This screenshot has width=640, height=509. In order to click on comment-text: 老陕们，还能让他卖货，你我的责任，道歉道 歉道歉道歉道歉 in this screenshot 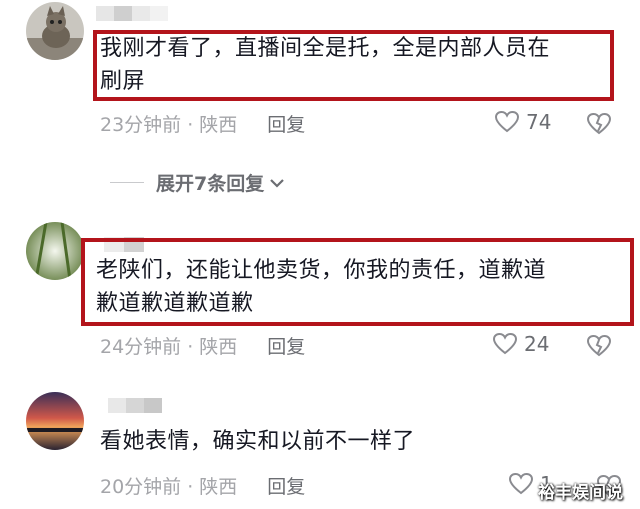, I will do `click(361, 287)`.